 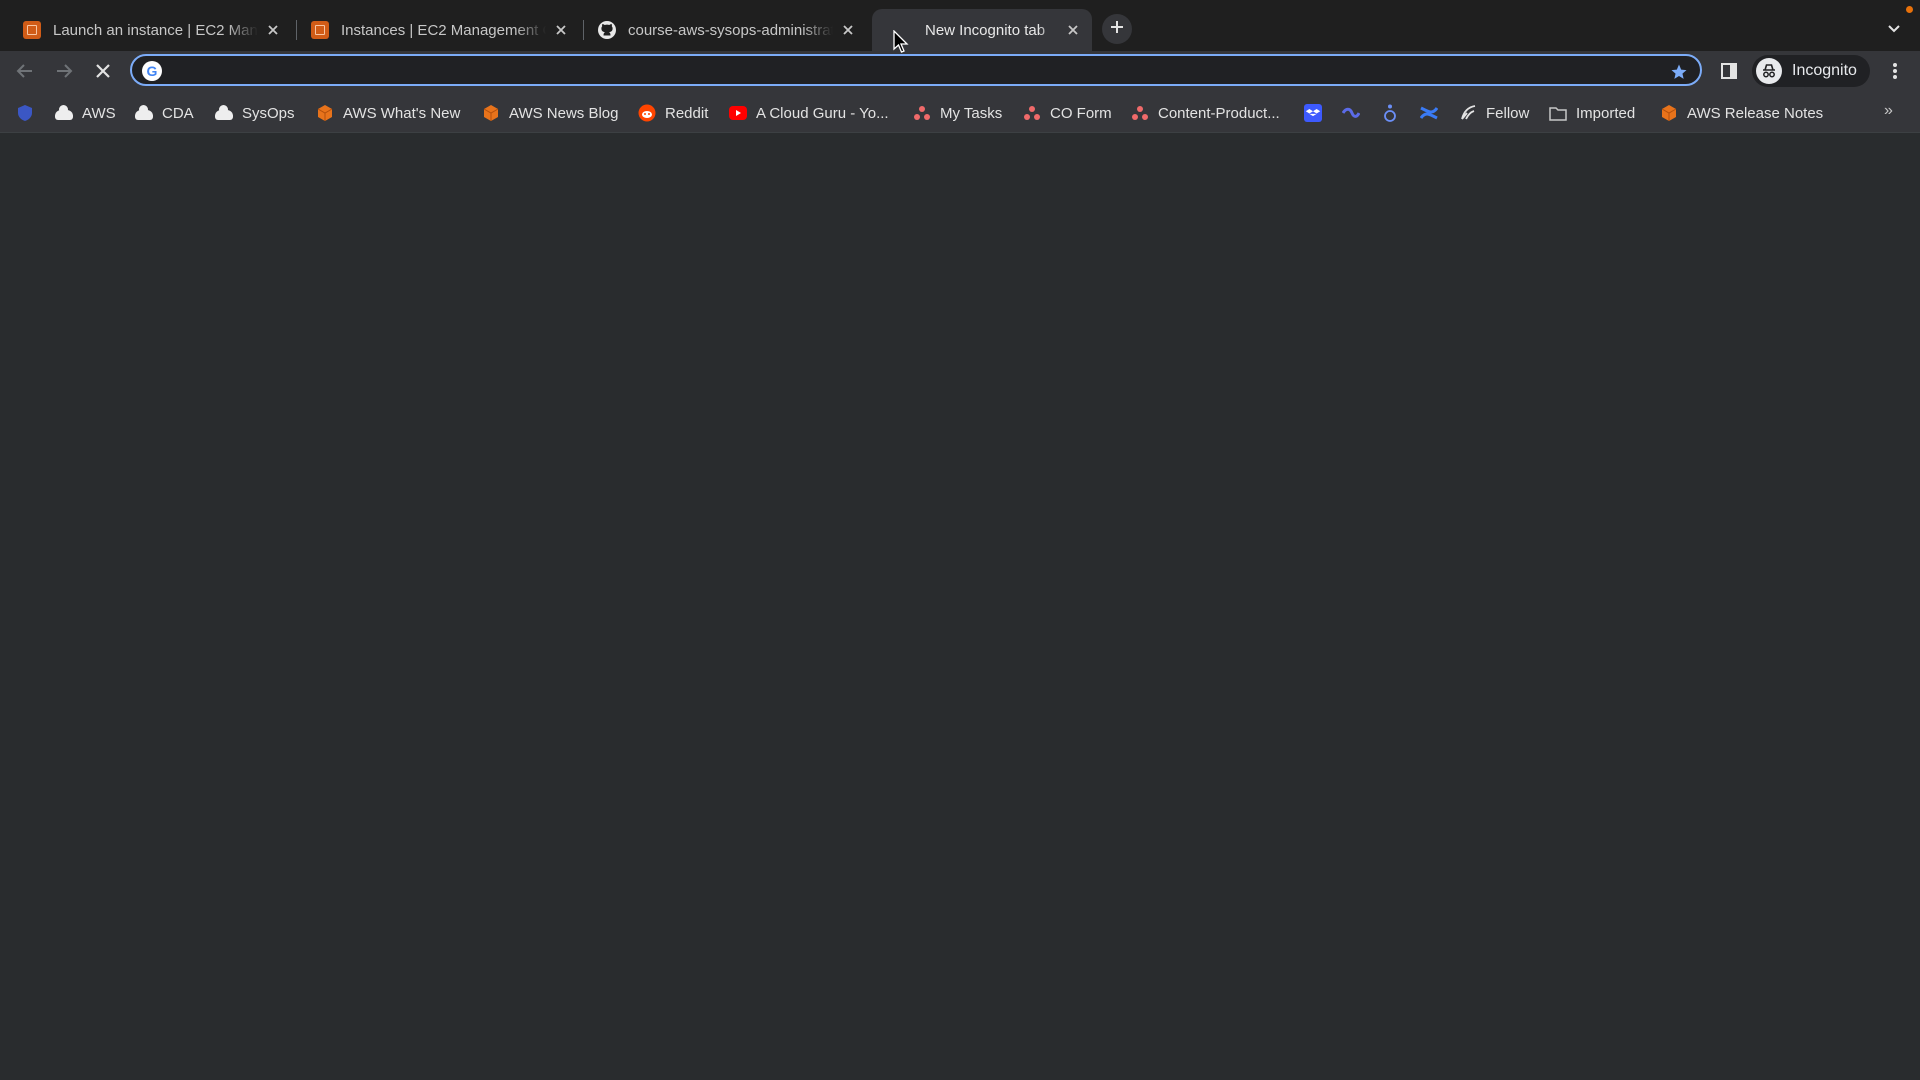 I want to click on incognito-profile-button: Incognito, so click(x=1811, y=71).